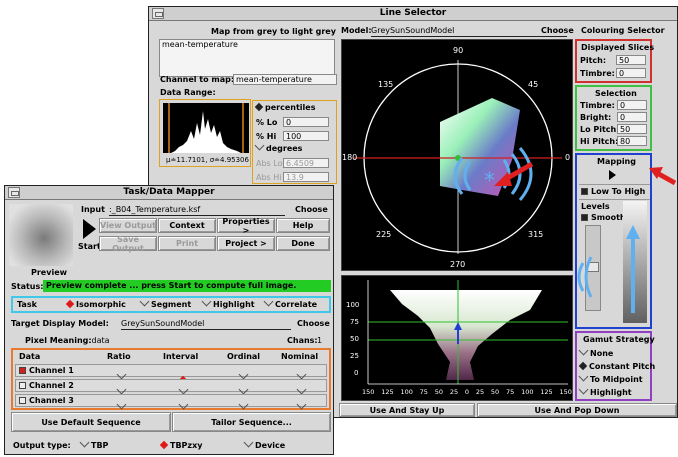  Describe the element at coordinates (93, 209) in the screenshot. I see `input-label: Input` at that location.